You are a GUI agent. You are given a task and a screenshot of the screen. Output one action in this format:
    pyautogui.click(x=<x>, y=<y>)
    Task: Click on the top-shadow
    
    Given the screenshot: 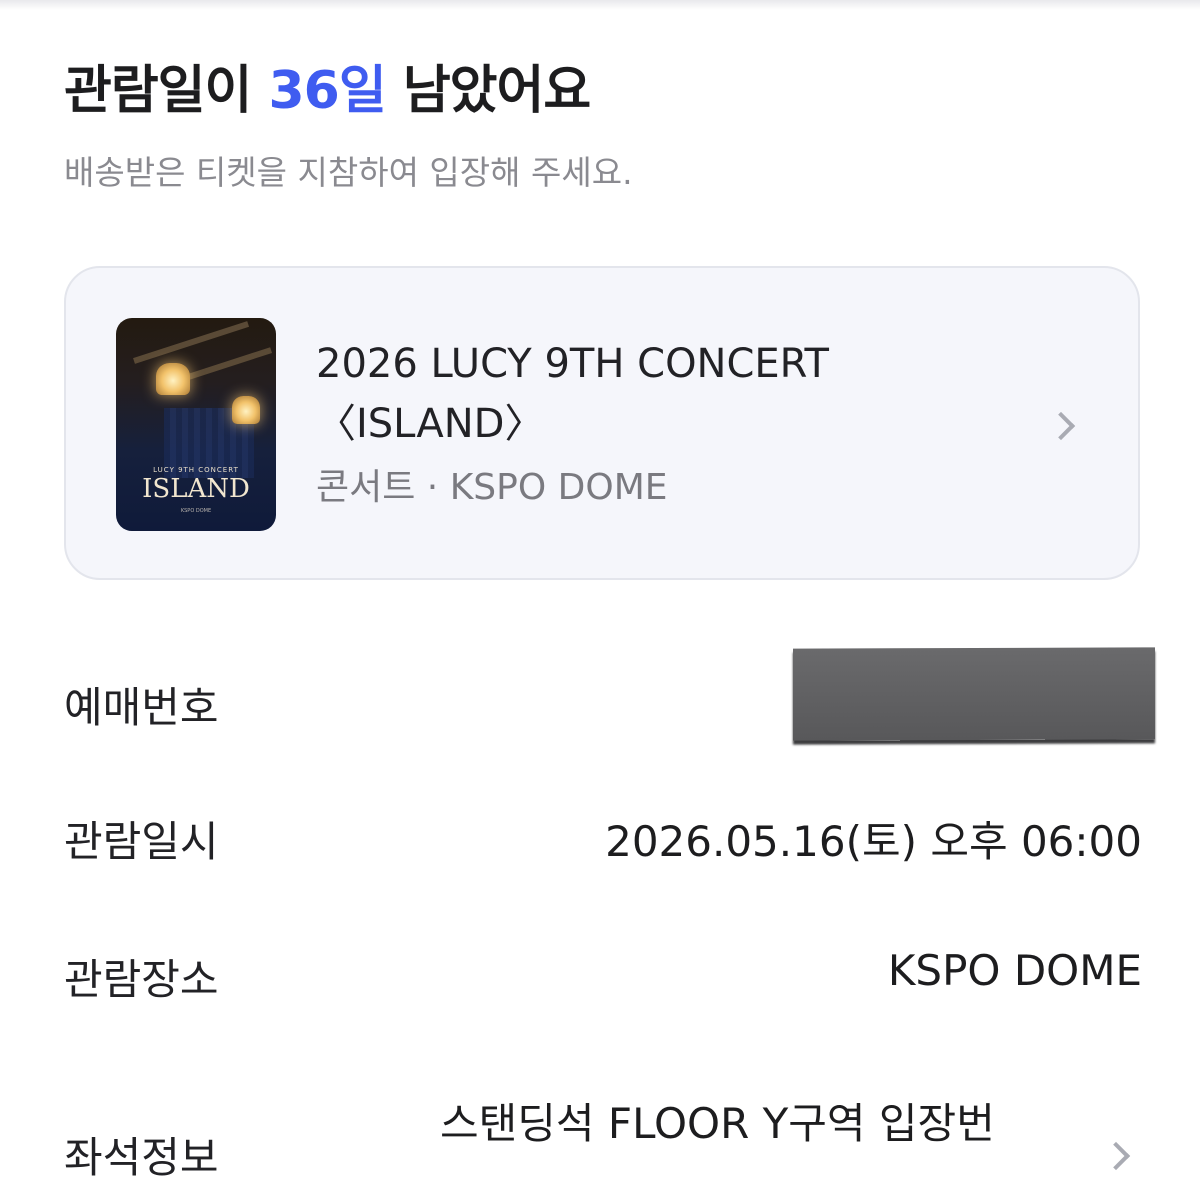 What is the action you would take?
    pyautogui.click(x=600, y=5)
    